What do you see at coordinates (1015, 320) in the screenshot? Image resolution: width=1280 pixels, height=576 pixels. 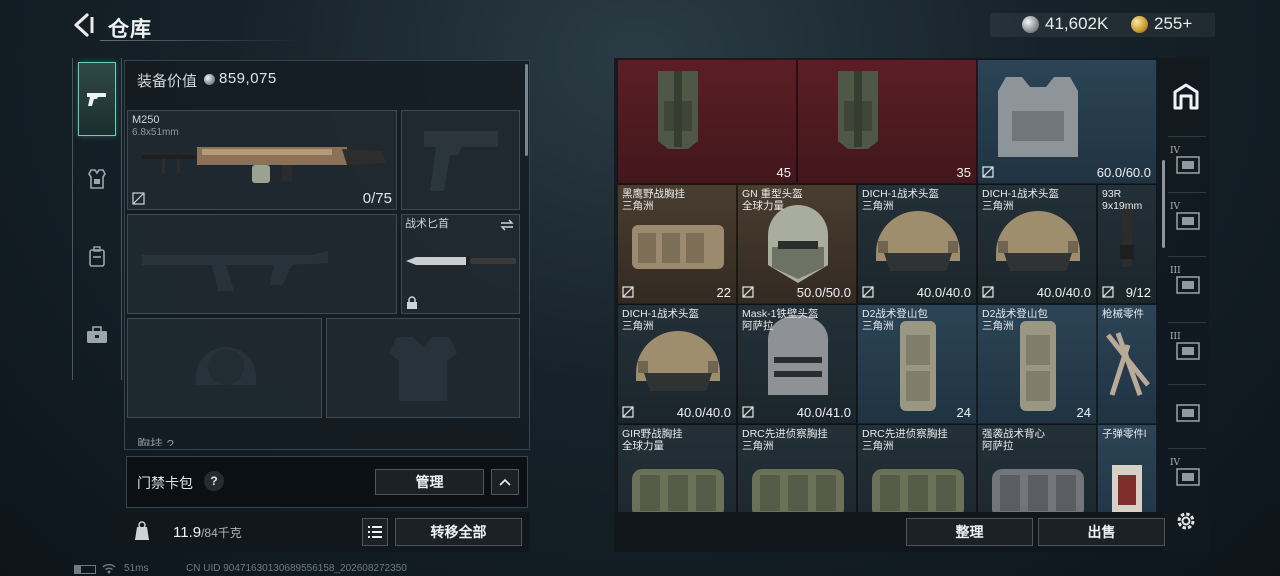 I see `item-name: D2战术登山包 三角洲` at bounding box center [1015, 320].